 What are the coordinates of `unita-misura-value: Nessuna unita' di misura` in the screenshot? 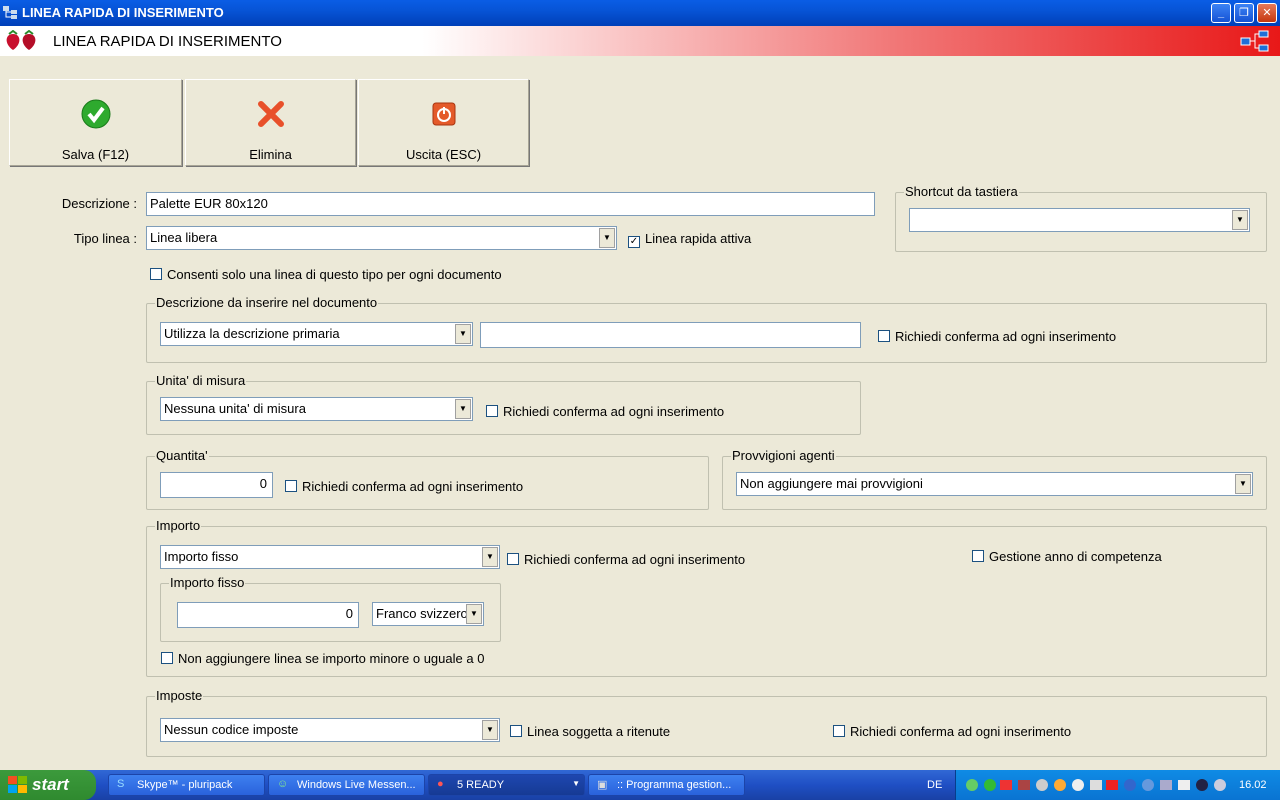 It's located at (235, 408).